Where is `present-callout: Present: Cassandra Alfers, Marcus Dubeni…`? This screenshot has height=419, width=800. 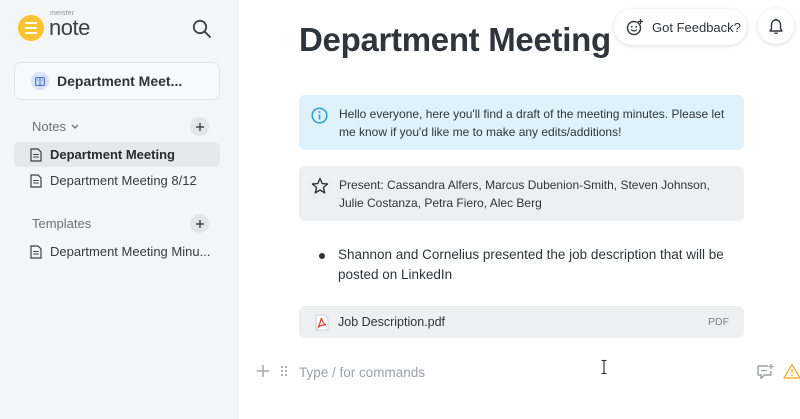 present-callout: Present: Cassandra Alfers, Marcus Dubeni… is located at coordinates (521, 193).